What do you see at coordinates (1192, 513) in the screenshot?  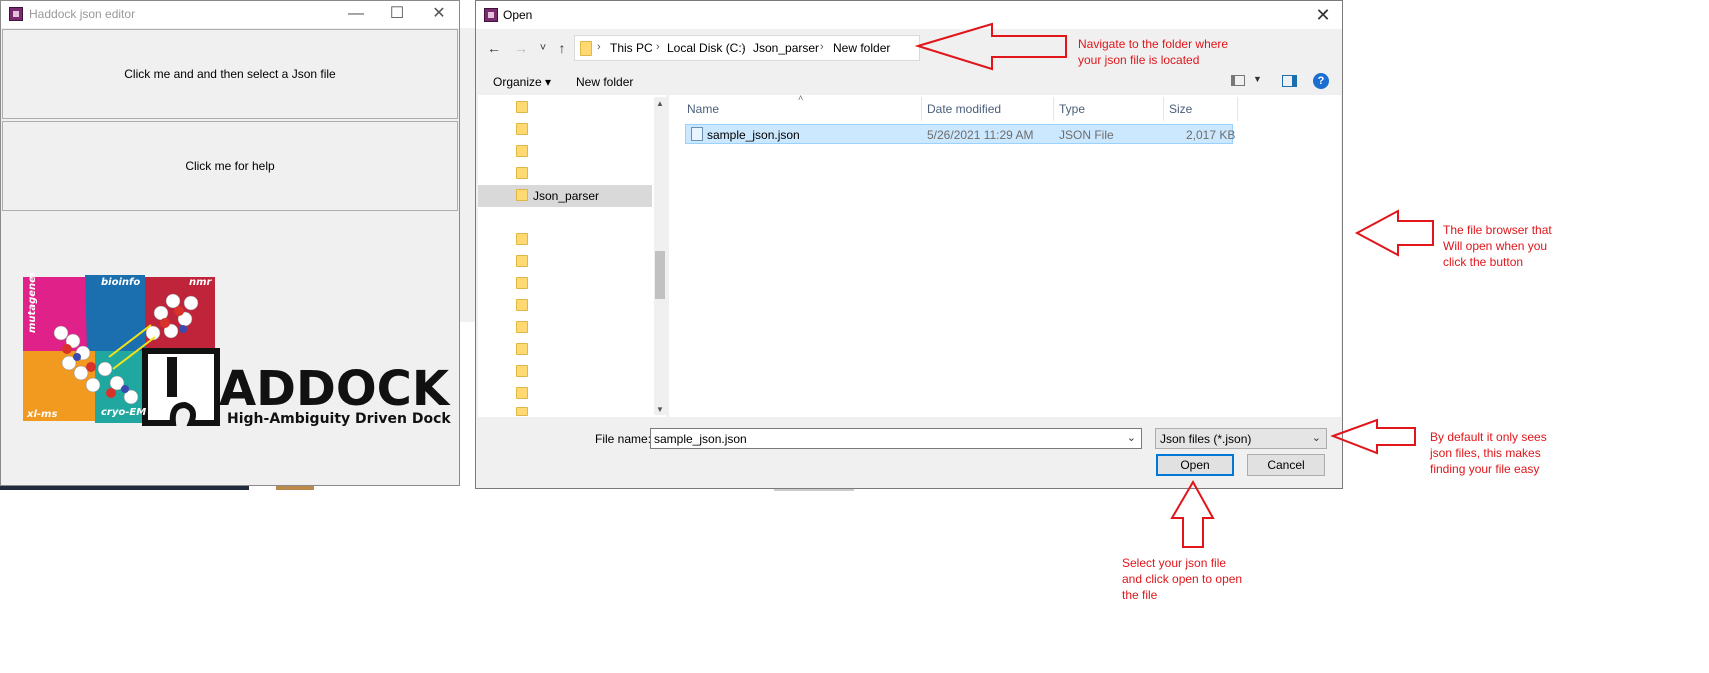 I see `up-arrow-select` at bounding box center [1192, 513].